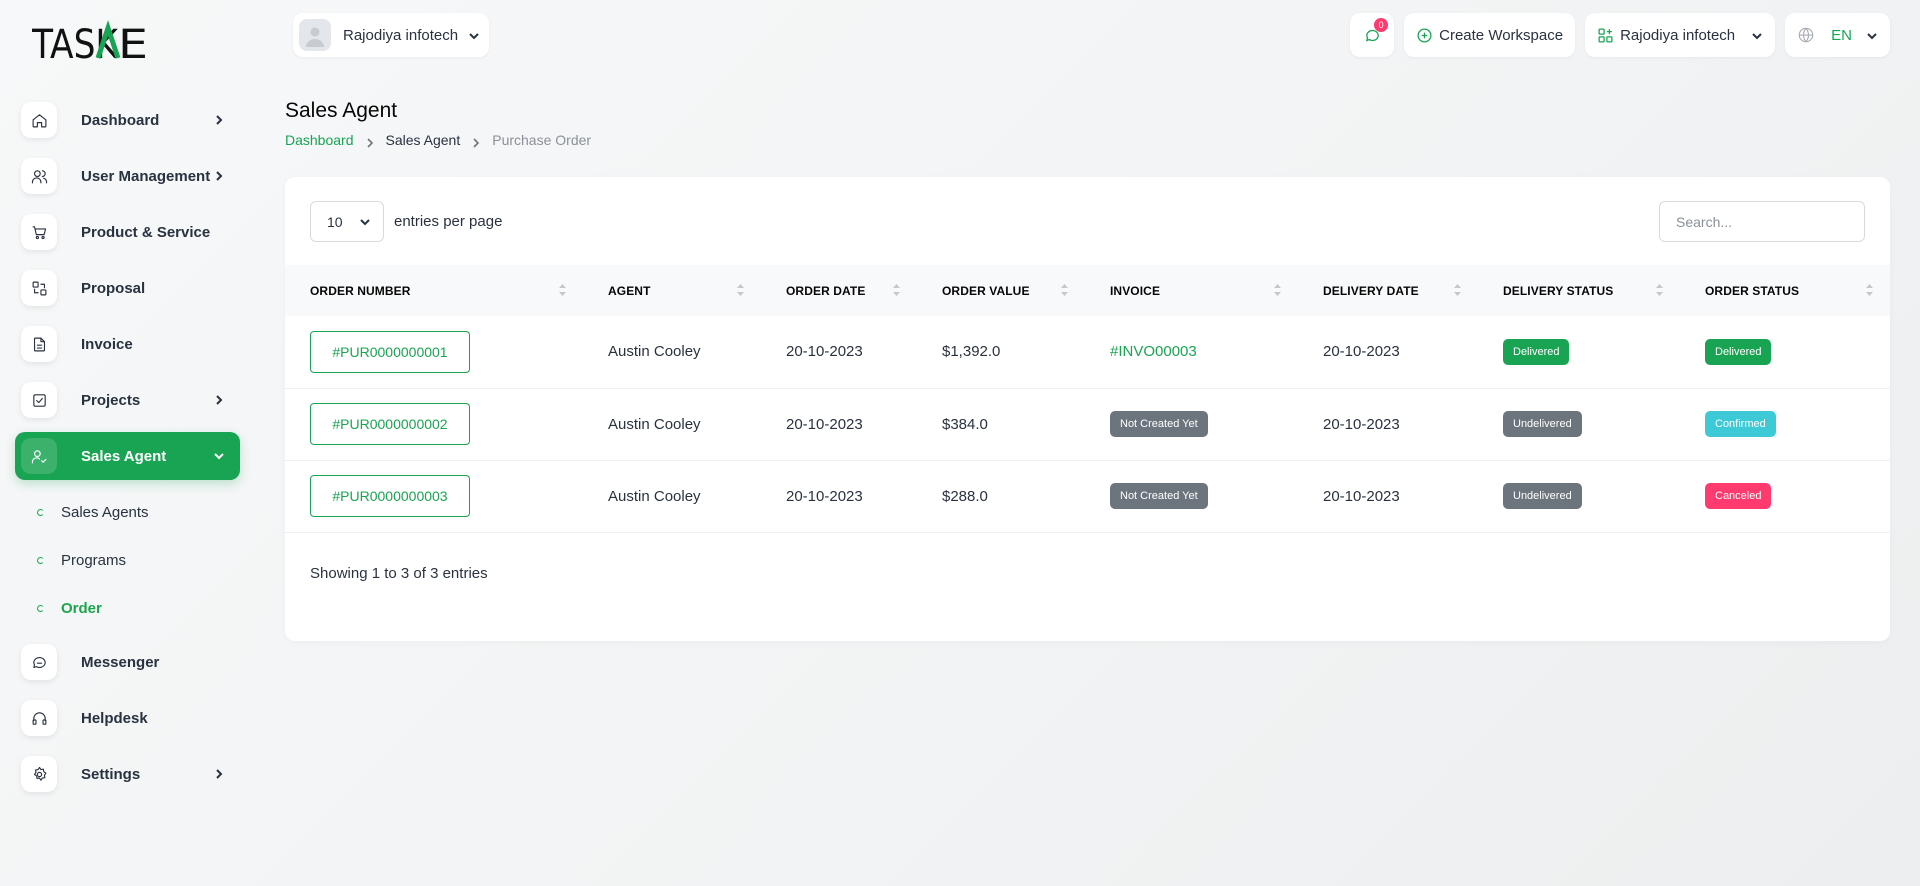  I want to click on language-switcher: EN, so click(1837, 35).